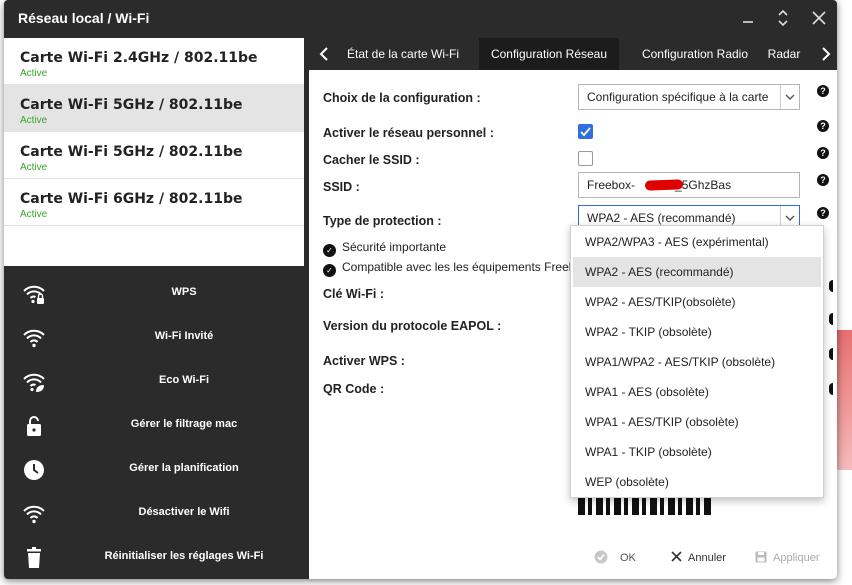 The height and width of the screenshot is (585, 852). What do you see at coordinates (34, 294) in the screenshot?
I see `wifi-lock-icon` at bounding box center [34, 294].